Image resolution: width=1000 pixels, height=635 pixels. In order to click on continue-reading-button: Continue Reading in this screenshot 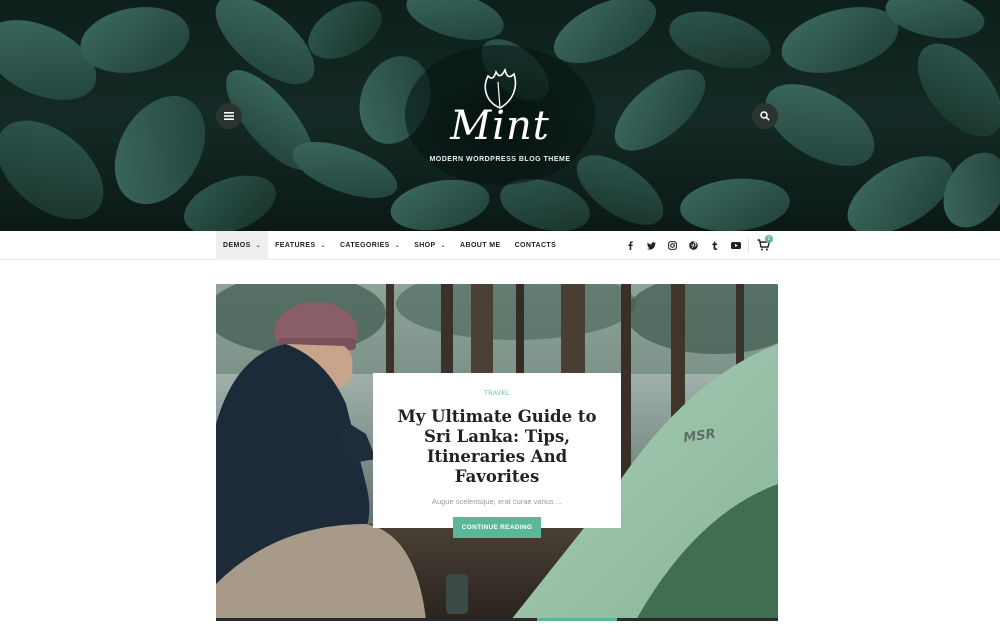, I will do `click(497, 527)`.